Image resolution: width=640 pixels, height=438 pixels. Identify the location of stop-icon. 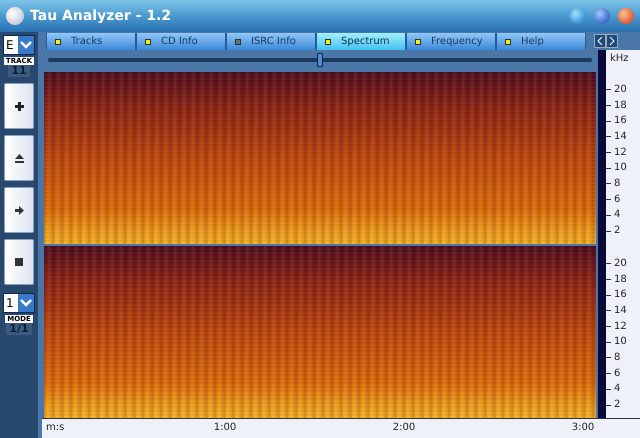
(19, 262).